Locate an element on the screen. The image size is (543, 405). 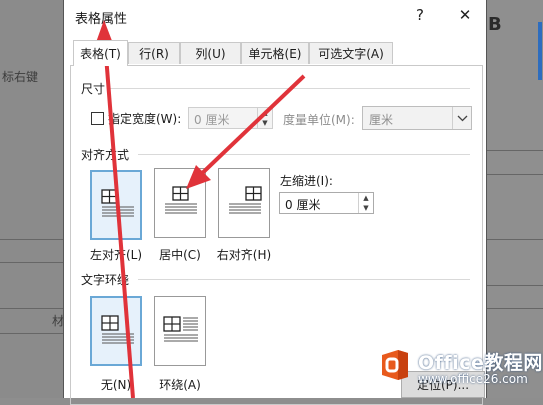
wrap-none-option is located at coordinates (116, 331).